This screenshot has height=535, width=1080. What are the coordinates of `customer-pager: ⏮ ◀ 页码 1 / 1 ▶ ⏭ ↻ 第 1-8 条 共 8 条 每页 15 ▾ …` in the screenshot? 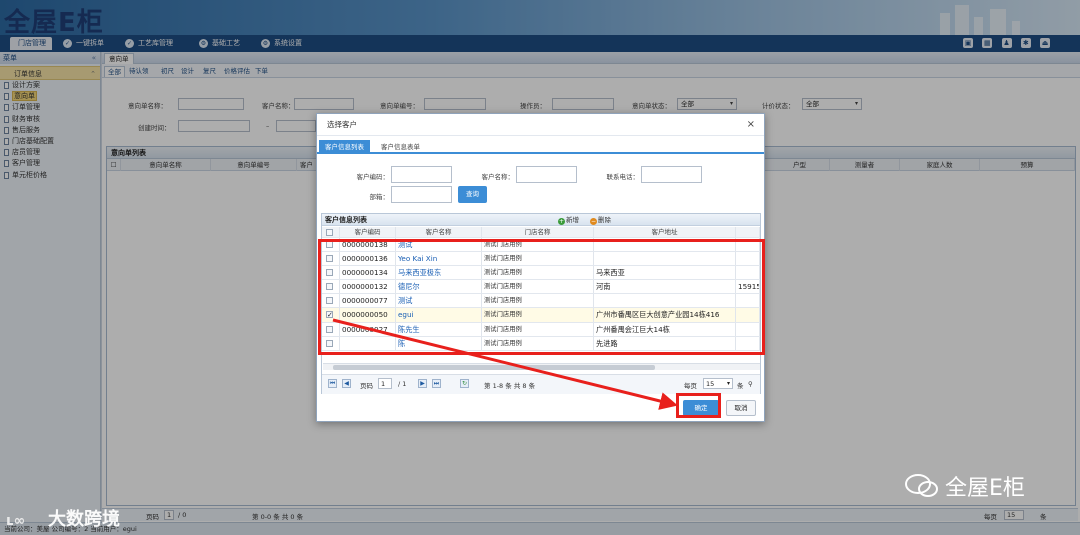 It's located at (541, 384).